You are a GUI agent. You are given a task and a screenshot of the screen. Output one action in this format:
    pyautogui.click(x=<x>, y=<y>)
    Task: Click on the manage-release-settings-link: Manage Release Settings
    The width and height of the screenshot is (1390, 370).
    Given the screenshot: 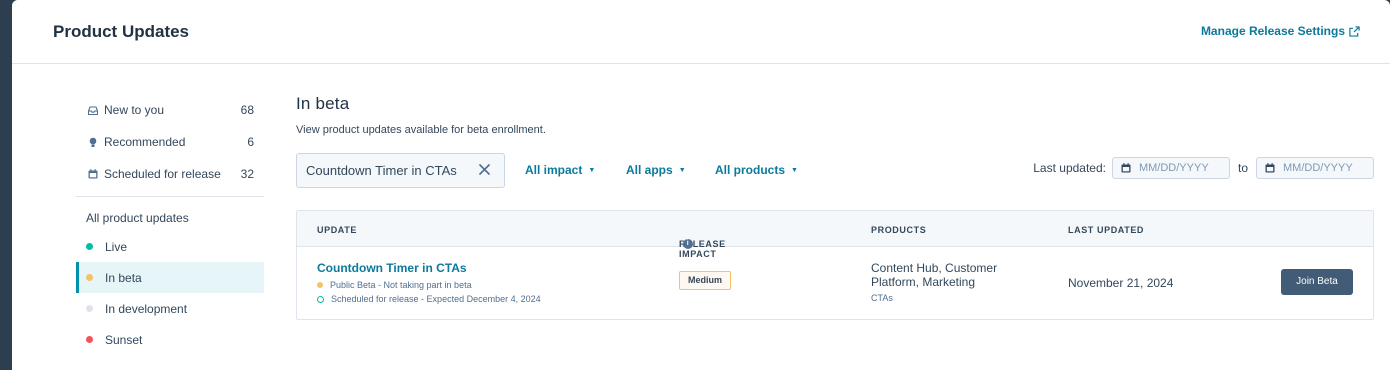 What is the action you would take?
    pyautogui.click(x=1280, y=31)
    